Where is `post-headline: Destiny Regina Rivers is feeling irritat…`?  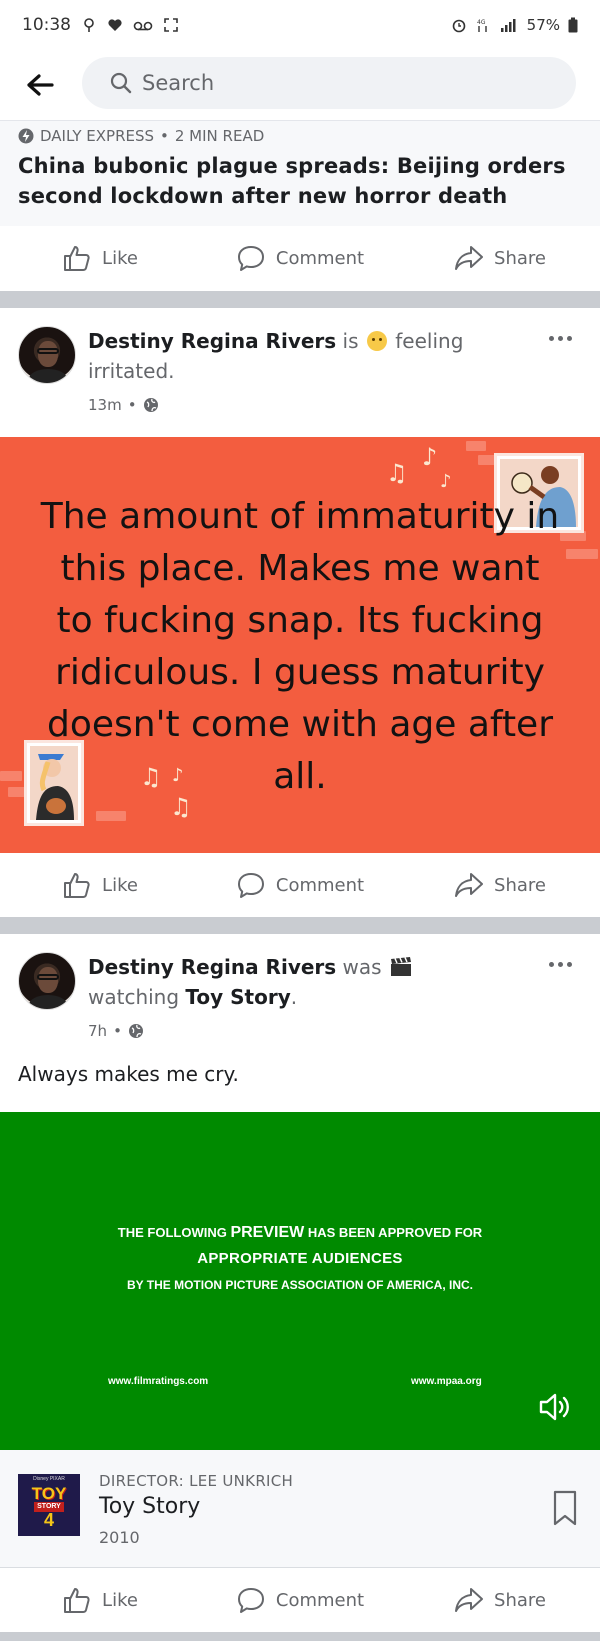 post-headline: Destiny Regina Rivers is feeling irritat… is located at coordinates (276, 356).